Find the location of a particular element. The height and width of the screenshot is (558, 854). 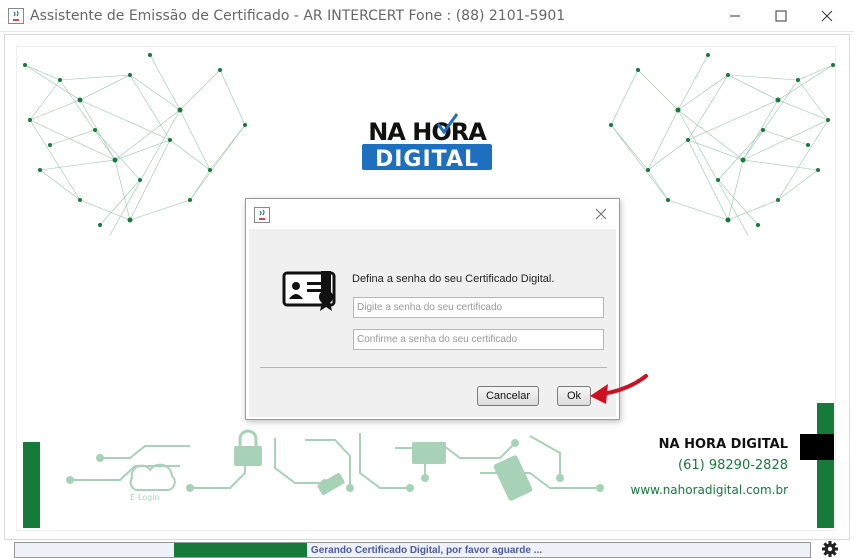

minimize-button is located at coordinates (735, 16).